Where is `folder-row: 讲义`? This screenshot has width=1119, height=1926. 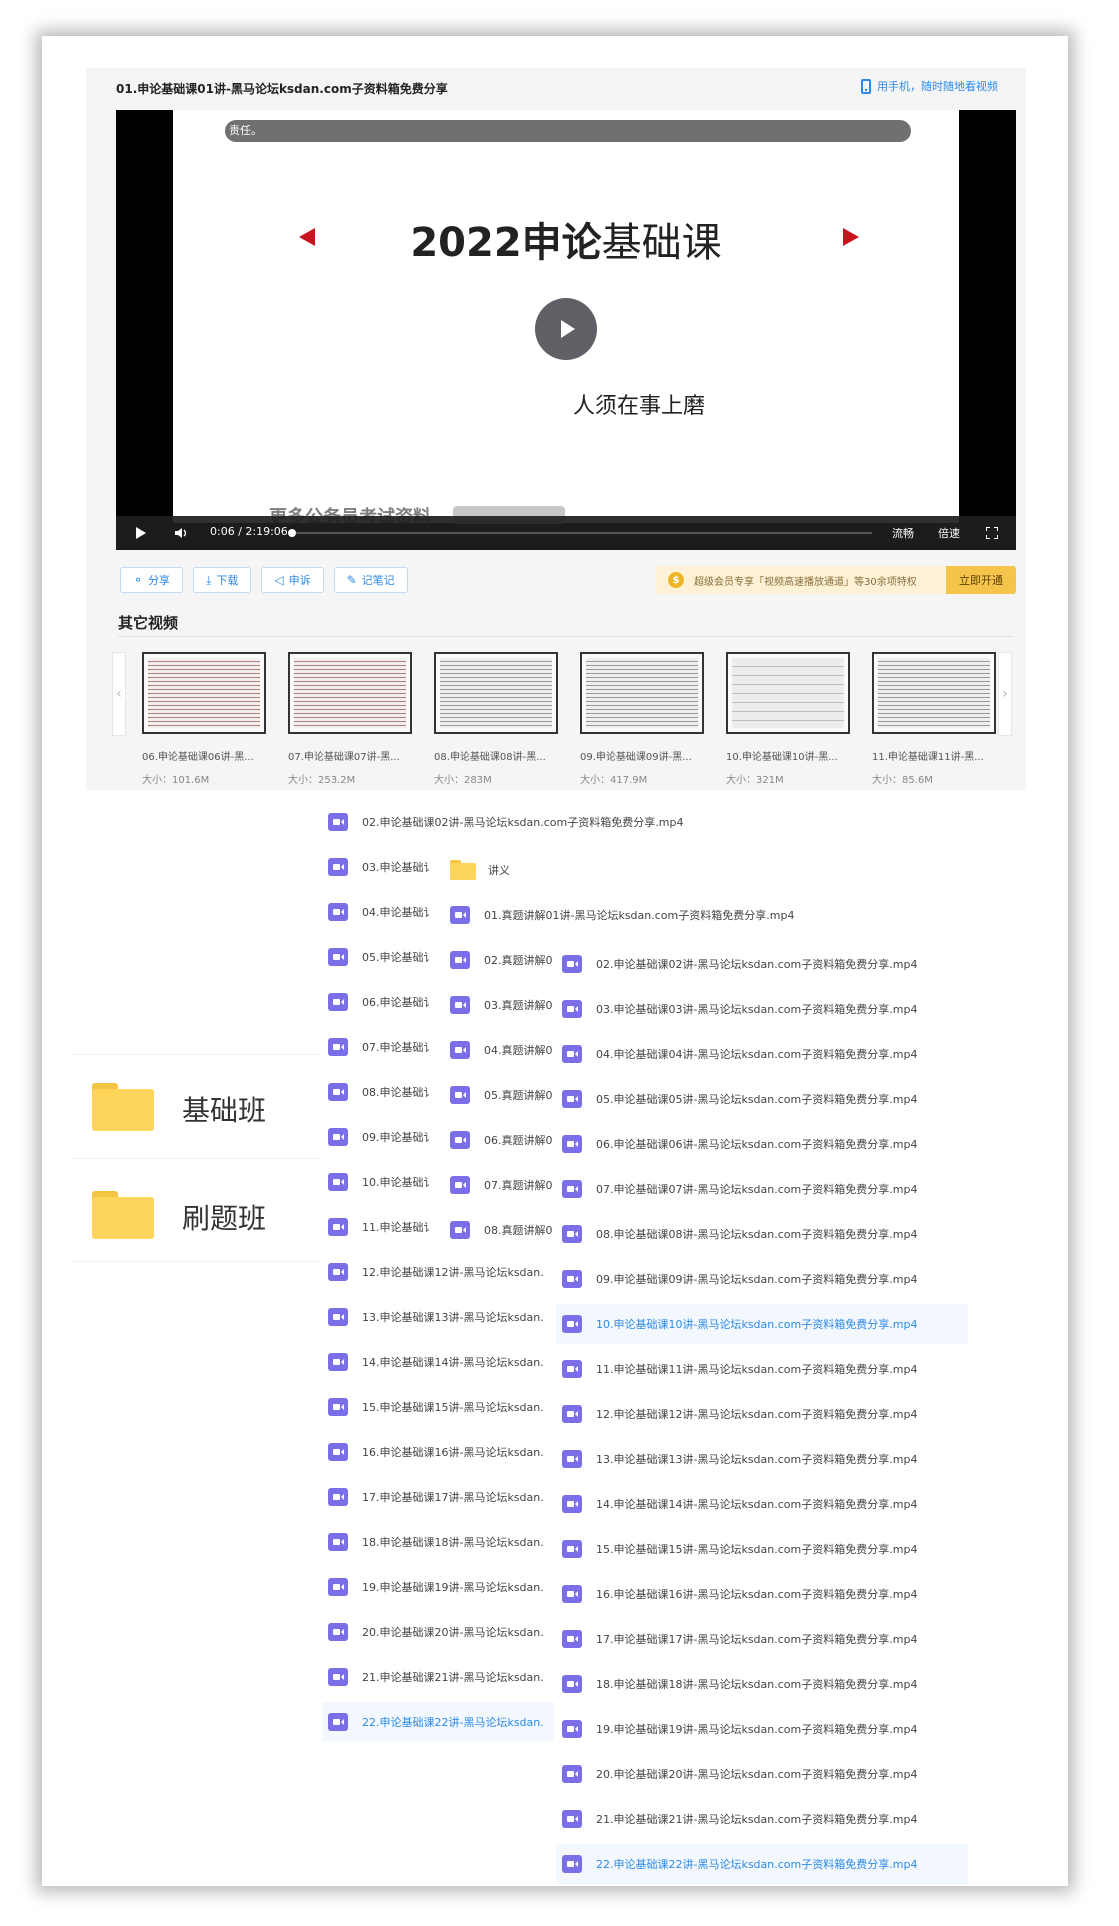
folder-row: 讲义 is located at coordinates (639, 870).